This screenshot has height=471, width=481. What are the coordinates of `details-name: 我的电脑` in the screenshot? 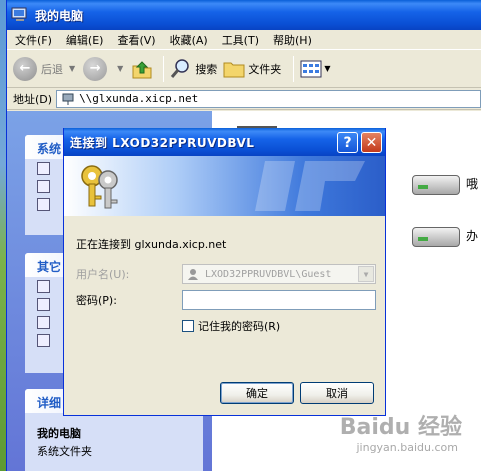 It's located at (59, 433).